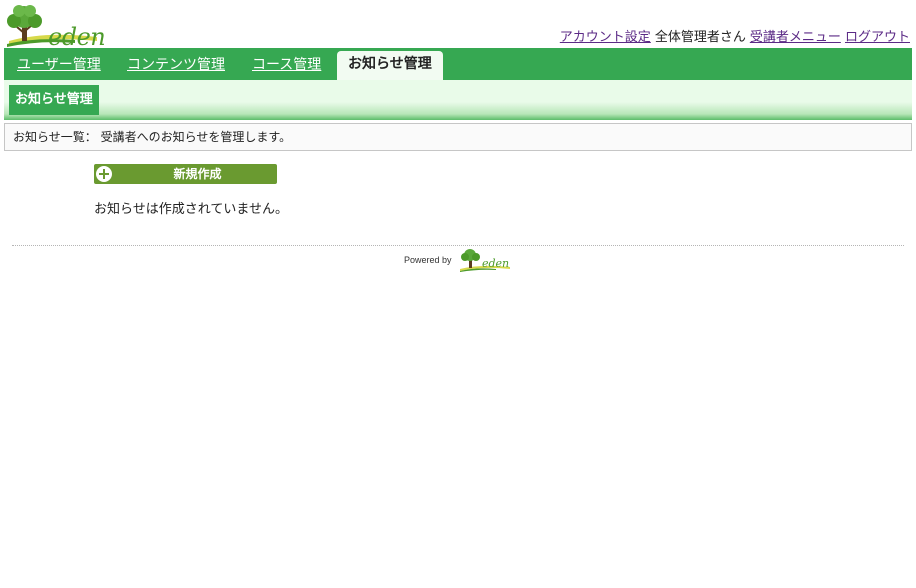 This screenshot has height=588, width=916. I want to click on account-settings-link: アカウント設定, so click(605, 37).